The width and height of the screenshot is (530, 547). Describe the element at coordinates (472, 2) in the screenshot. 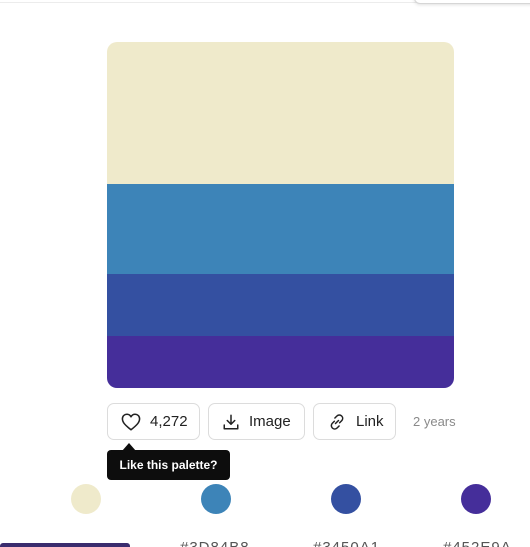

I see `header-search-box` at that location.